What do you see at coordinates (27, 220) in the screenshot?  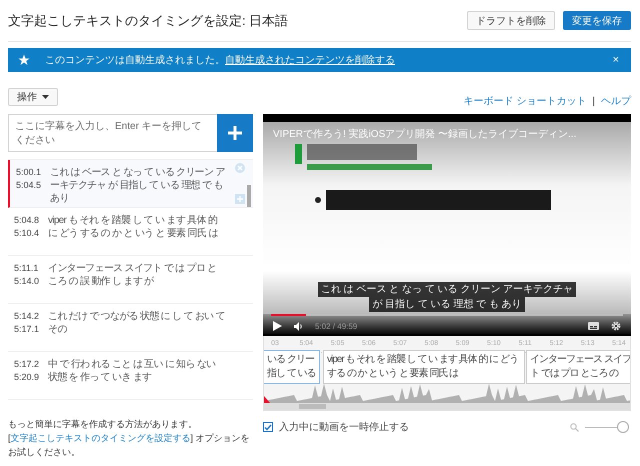 I see `start-time: 5:04.8` at bounding box center [27, 220].